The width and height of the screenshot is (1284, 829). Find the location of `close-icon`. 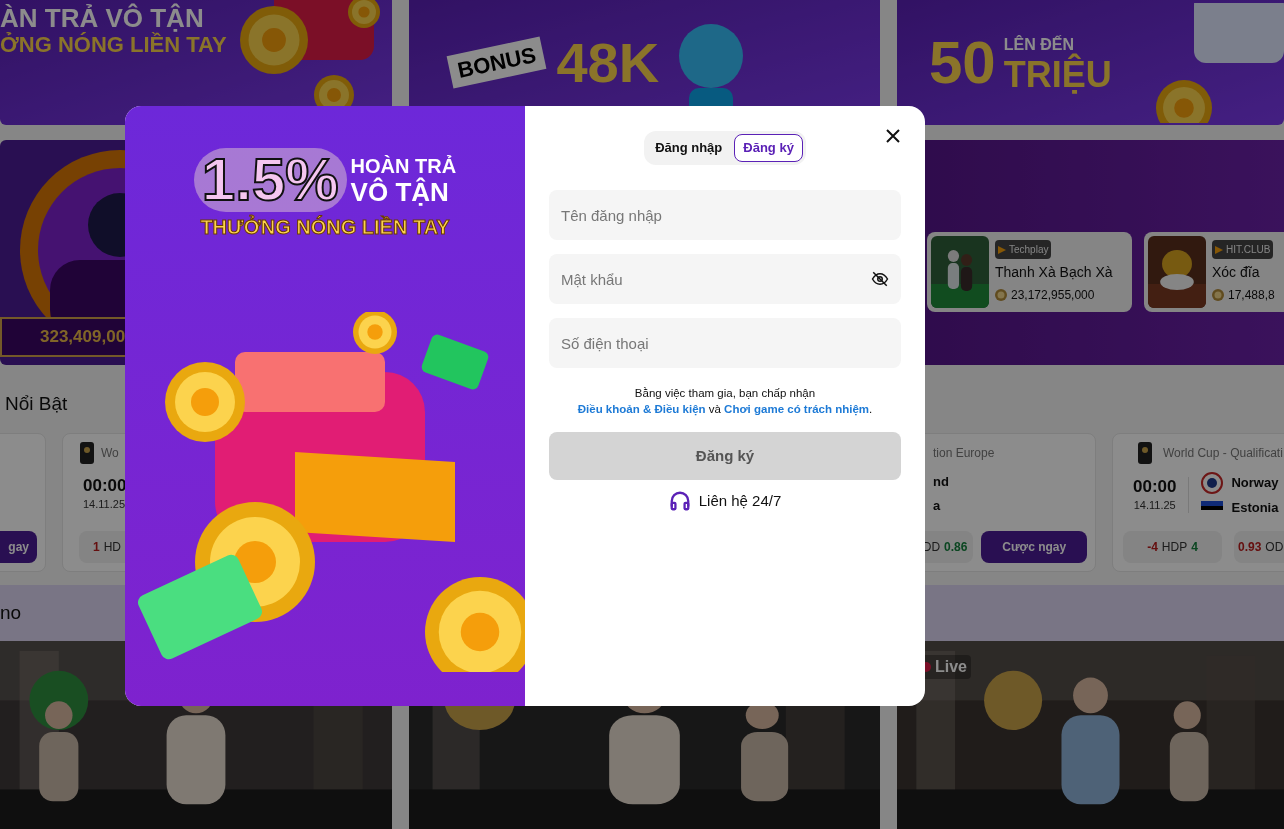

close-icon is located at coordinates (893, 136).